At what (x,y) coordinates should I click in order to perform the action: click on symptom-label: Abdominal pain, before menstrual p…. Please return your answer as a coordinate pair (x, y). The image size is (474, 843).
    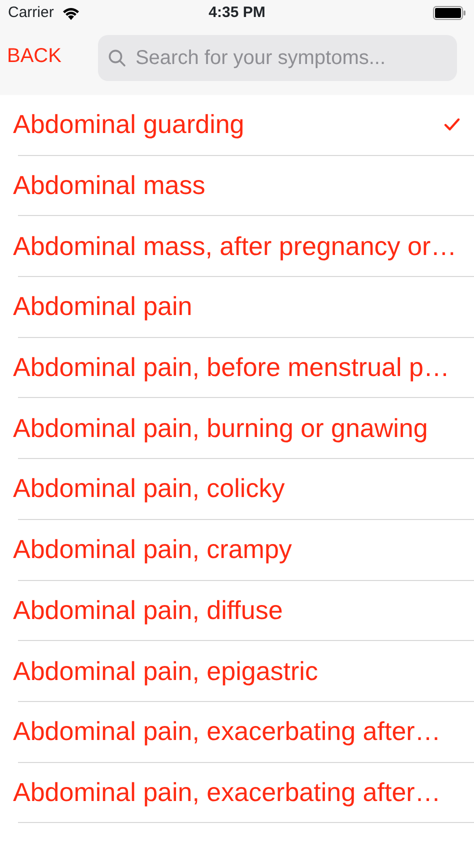
    Looking at the image, I should click on (231, 367).